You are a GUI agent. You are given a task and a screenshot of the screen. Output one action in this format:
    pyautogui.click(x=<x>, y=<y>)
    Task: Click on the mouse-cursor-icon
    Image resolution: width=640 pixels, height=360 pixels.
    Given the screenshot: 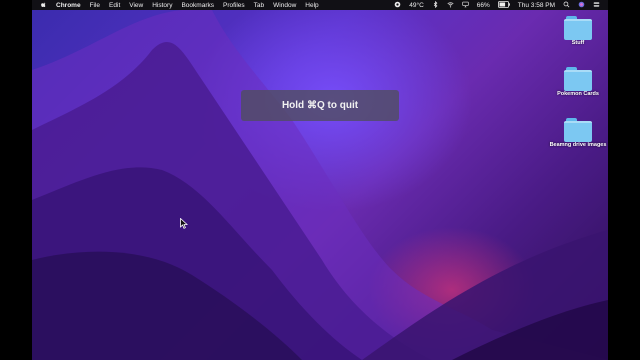 What is the action you would take?
    pyautogui.click(x=184, y=225)
    